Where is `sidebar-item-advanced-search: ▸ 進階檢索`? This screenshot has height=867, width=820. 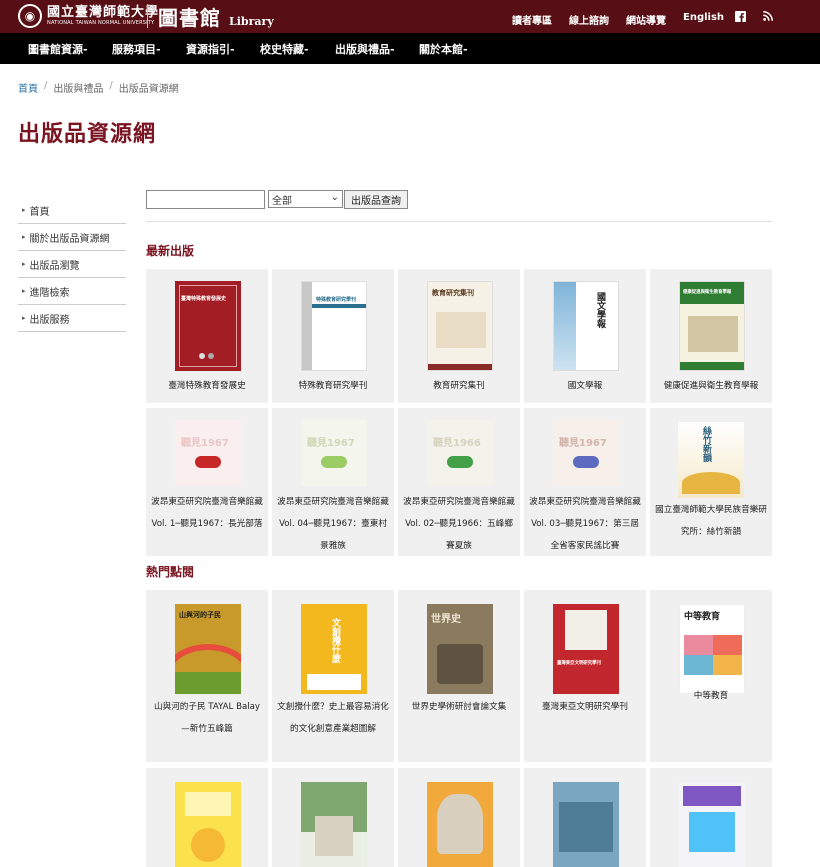
sidebar-item-advanced-search: ▸ 進階檢索 is located at coordinates (72, 291).